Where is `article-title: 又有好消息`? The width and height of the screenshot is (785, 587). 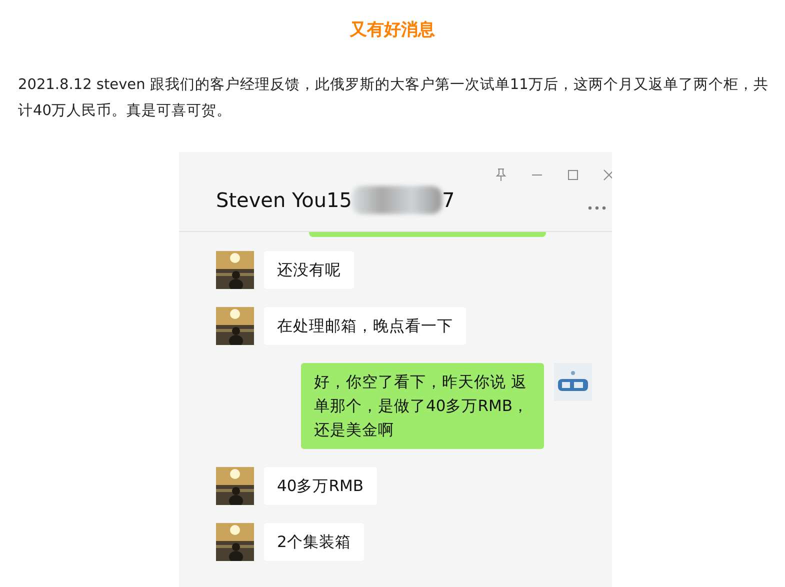
article-title: 又有好消息 is located at coordinates (392, 30).